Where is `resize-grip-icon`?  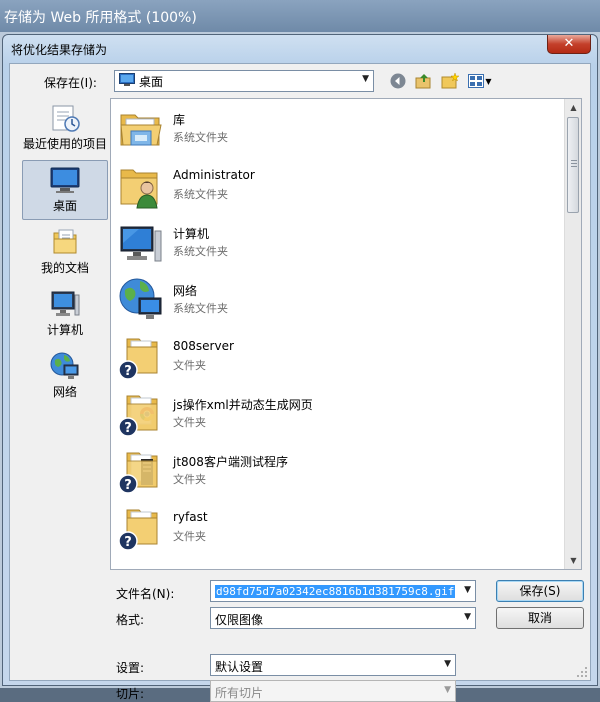
resize-grip-icon is located at coordinates (582, 672).